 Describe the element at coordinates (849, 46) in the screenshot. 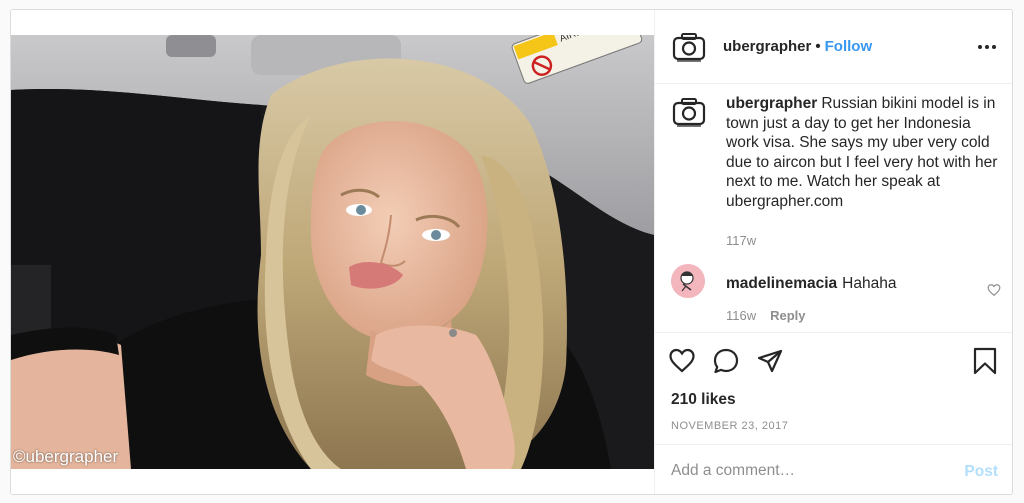

I see `follow-button: Follow` at that location.